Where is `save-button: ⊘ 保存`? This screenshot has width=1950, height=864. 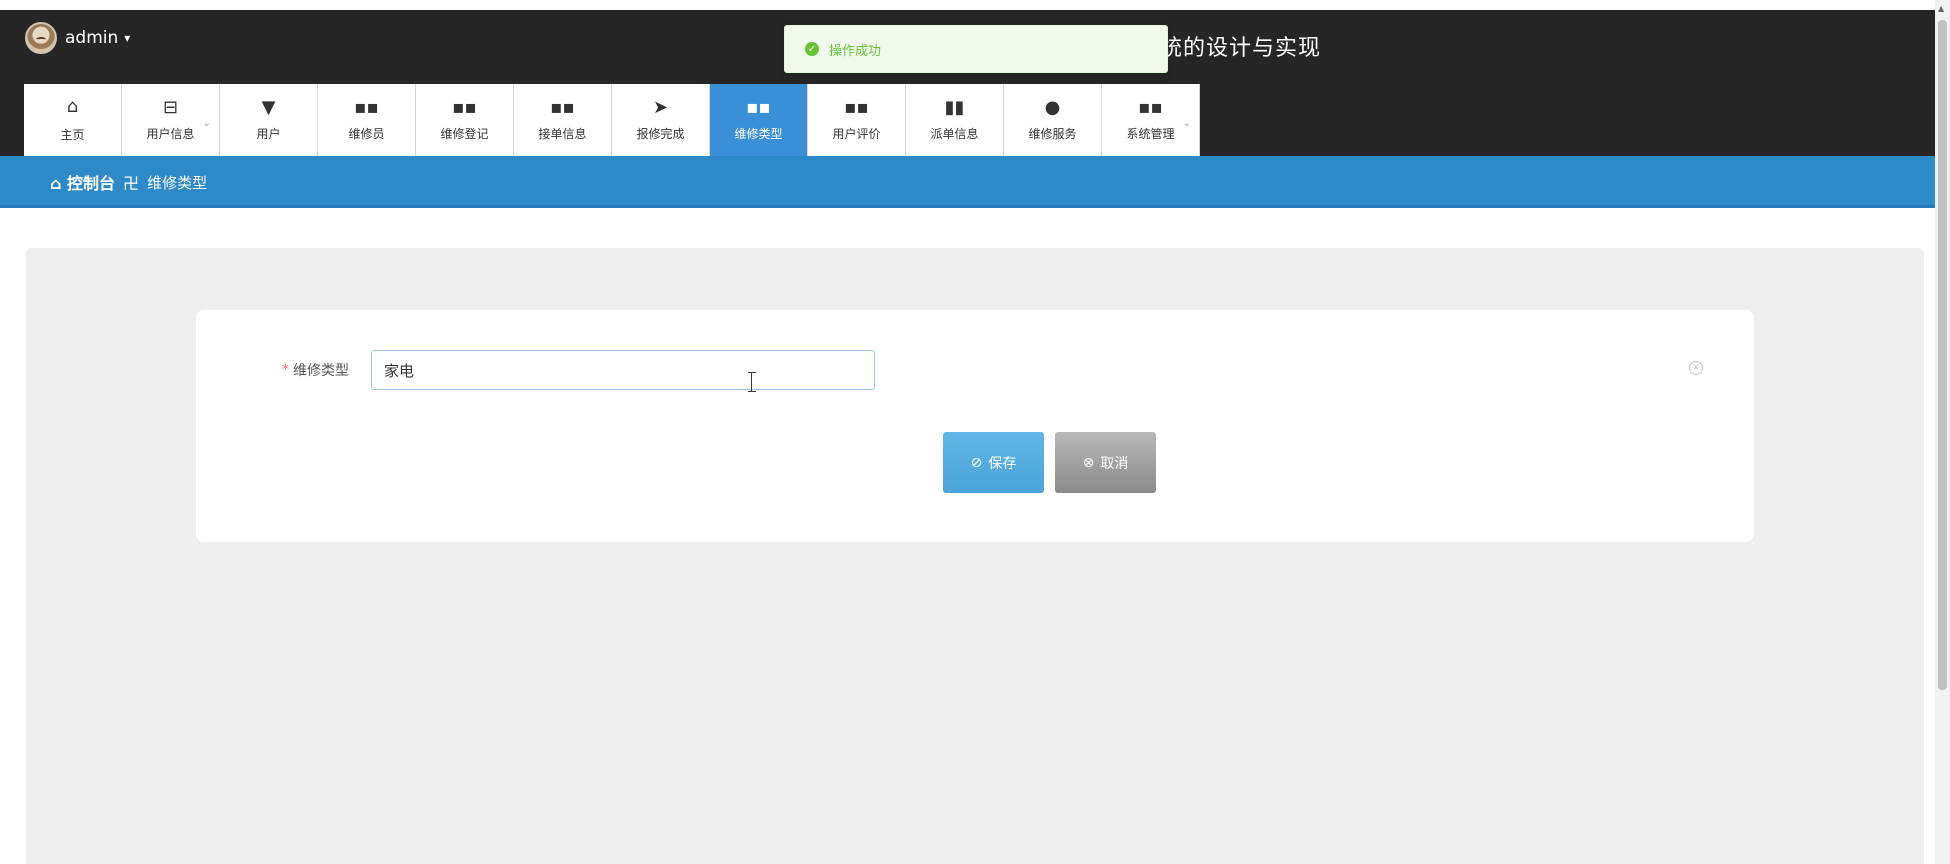
save-button: ⊘ 保存 is located at coordinates (993, 462).